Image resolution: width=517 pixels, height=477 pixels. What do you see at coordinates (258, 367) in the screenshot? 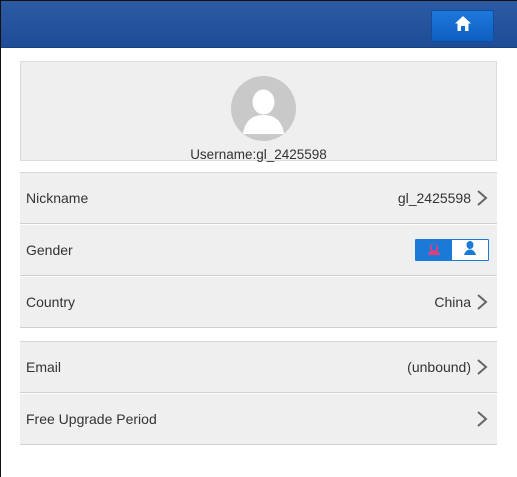
I see `email-row: Email (unbound)` at bounding box center [258, 367].